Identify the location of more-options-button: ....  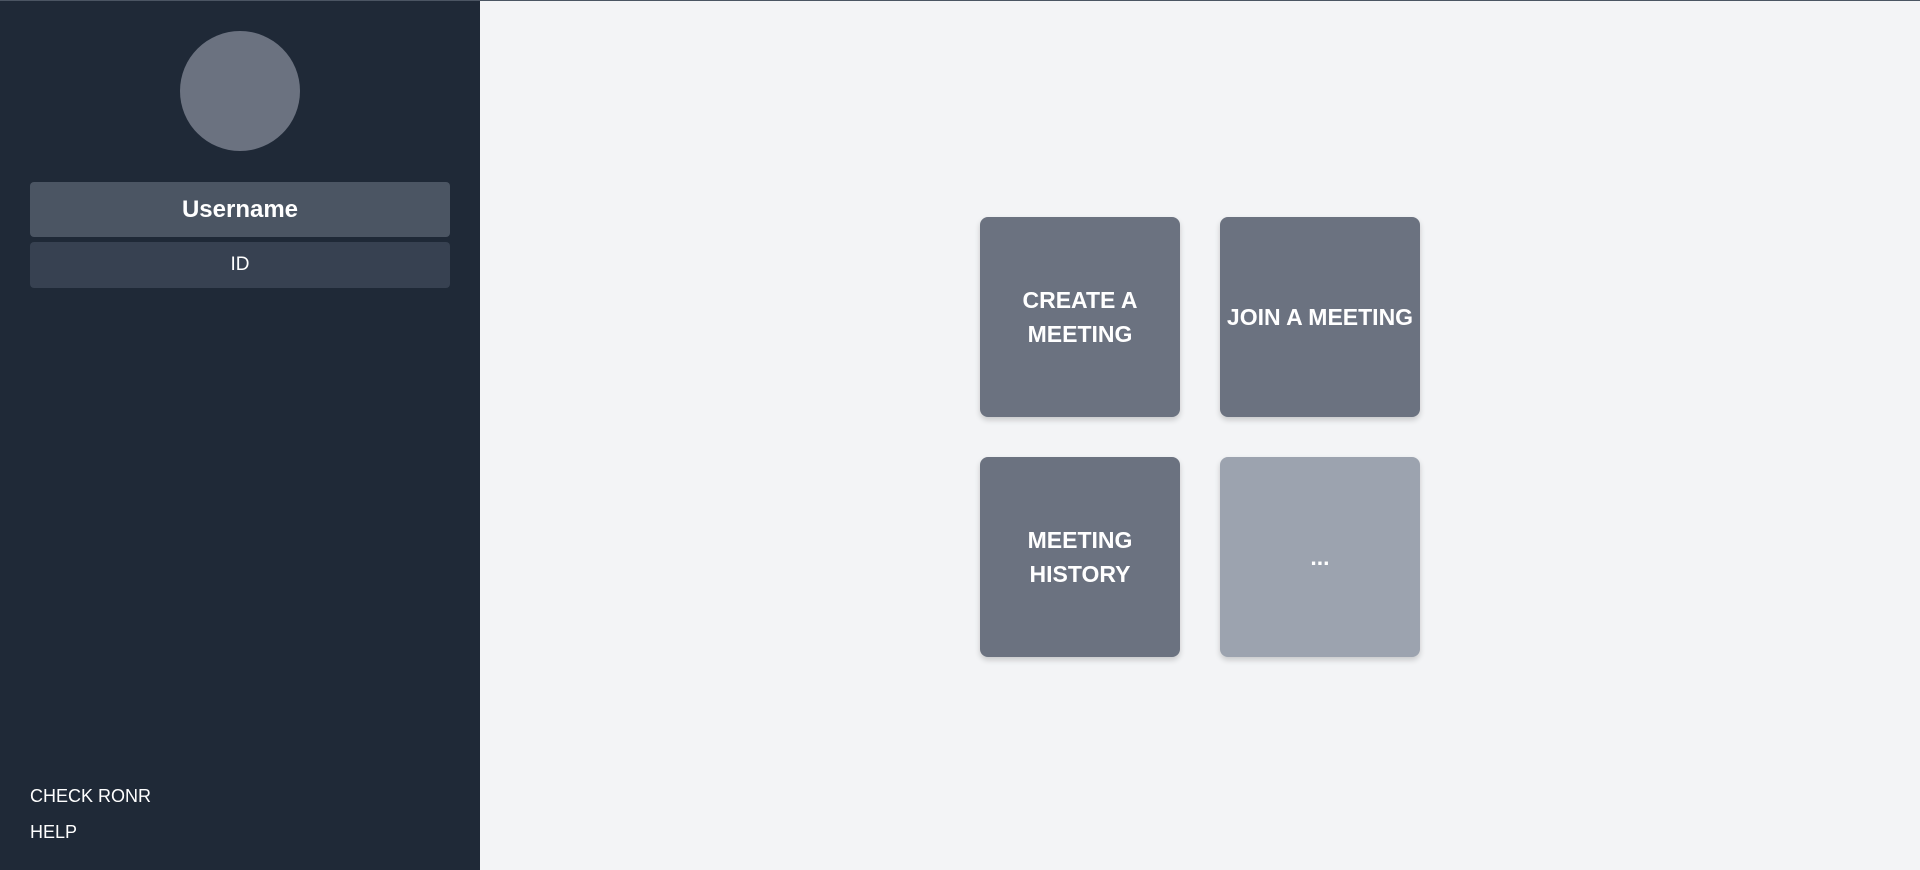
(1320, 557).